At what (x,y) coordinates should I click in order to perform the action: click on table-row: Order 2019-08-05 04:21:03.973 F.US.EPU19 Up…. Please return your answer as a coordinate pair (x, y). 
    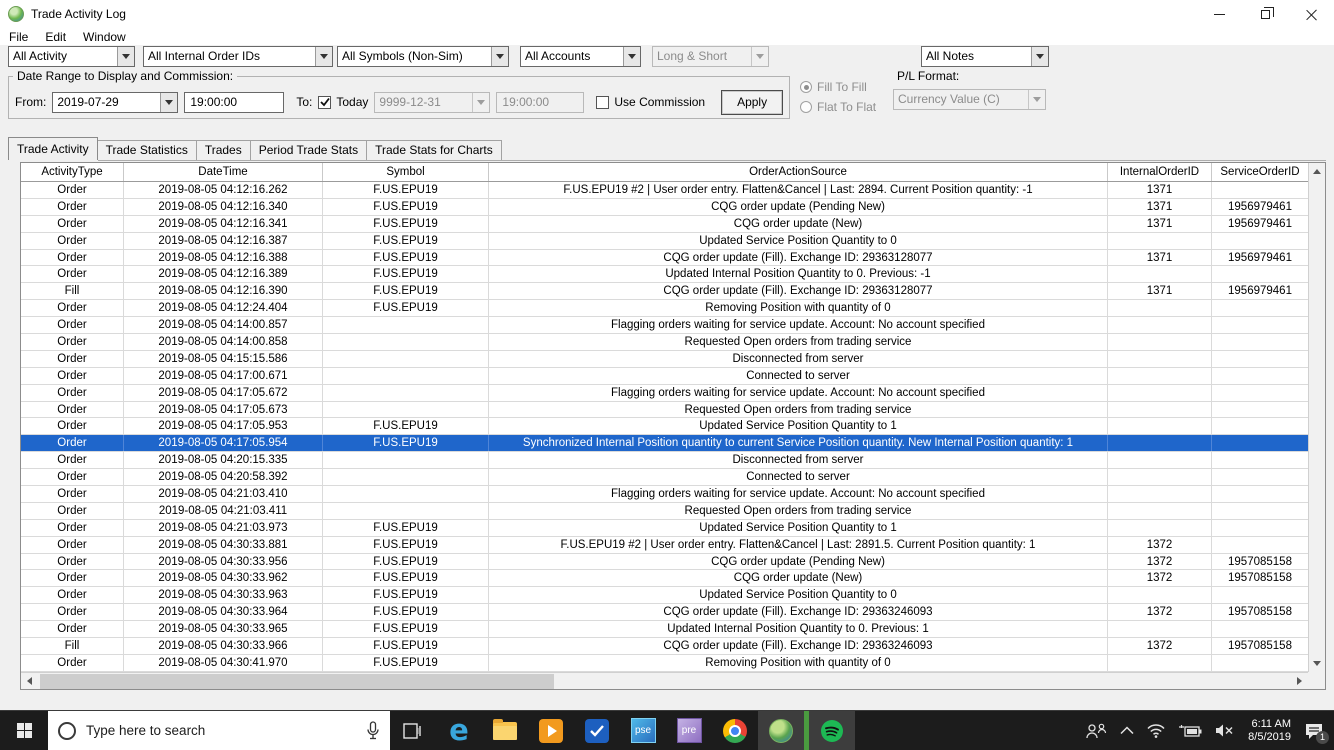
    Looking at the image, I should click on (664, 528).